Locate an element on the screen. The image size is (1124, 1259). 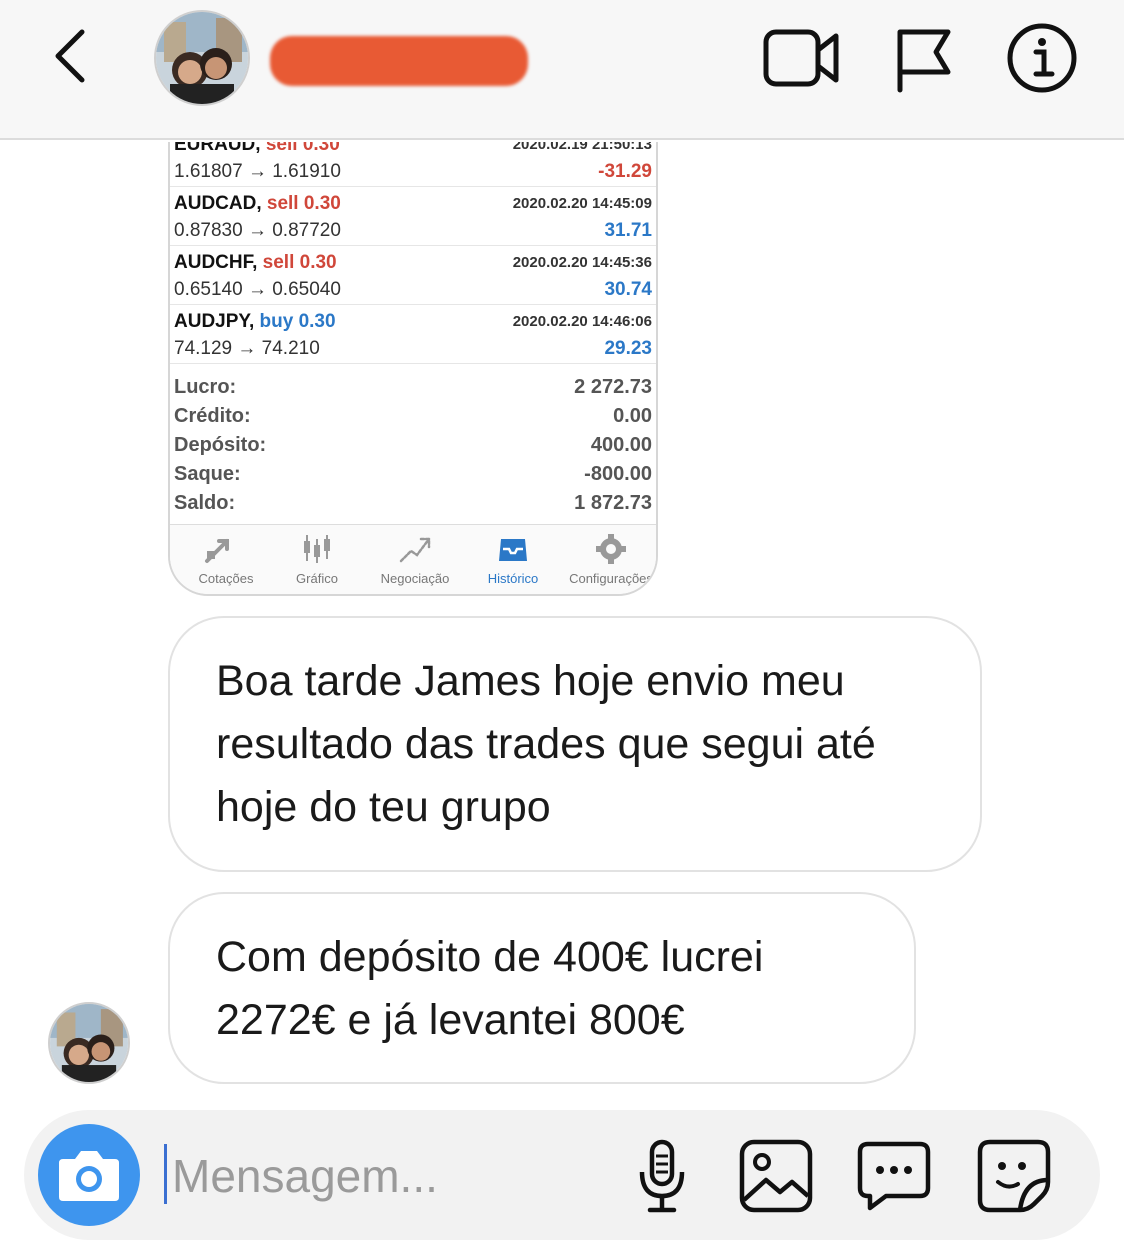
trade-prices: 74.129 → 74.210 is located at coordinates (247, 348).